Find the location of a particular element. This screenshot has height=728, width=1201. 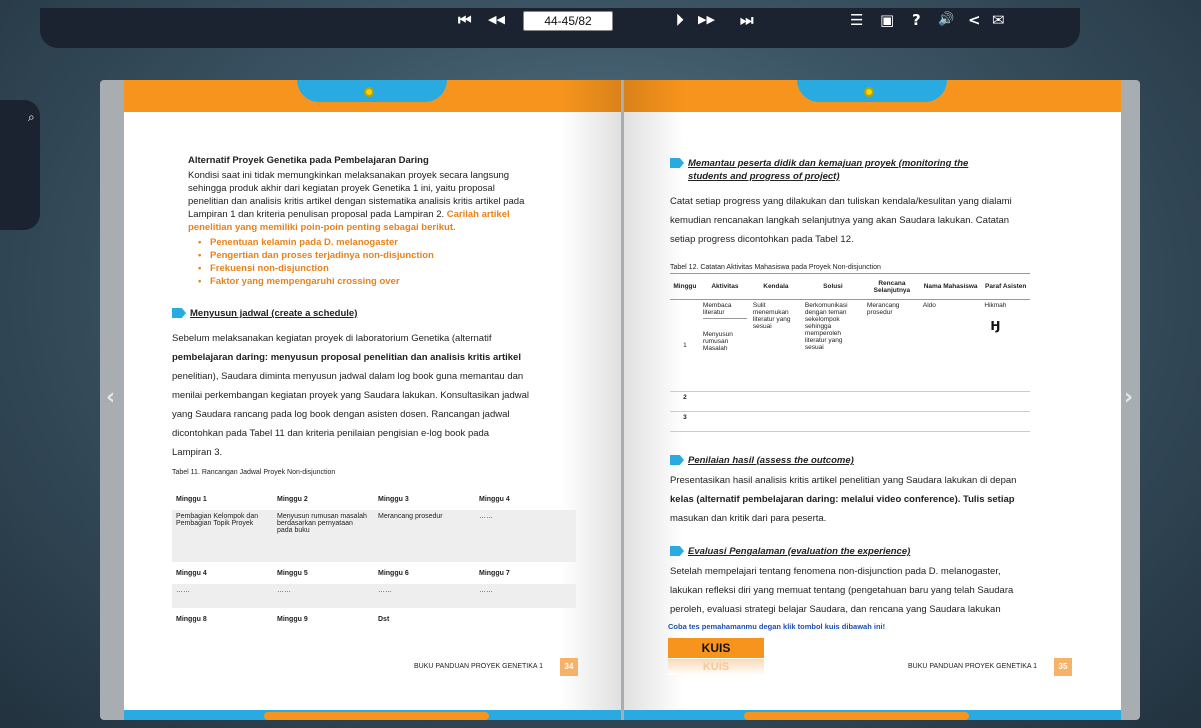

table-header: Minggu is located at coordinates (685, 286).